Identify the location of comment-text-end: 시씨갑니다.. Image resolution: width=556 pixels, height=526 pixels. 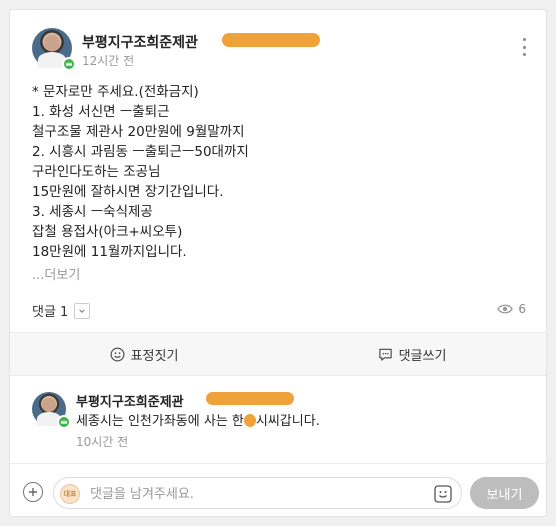
(287, 421).